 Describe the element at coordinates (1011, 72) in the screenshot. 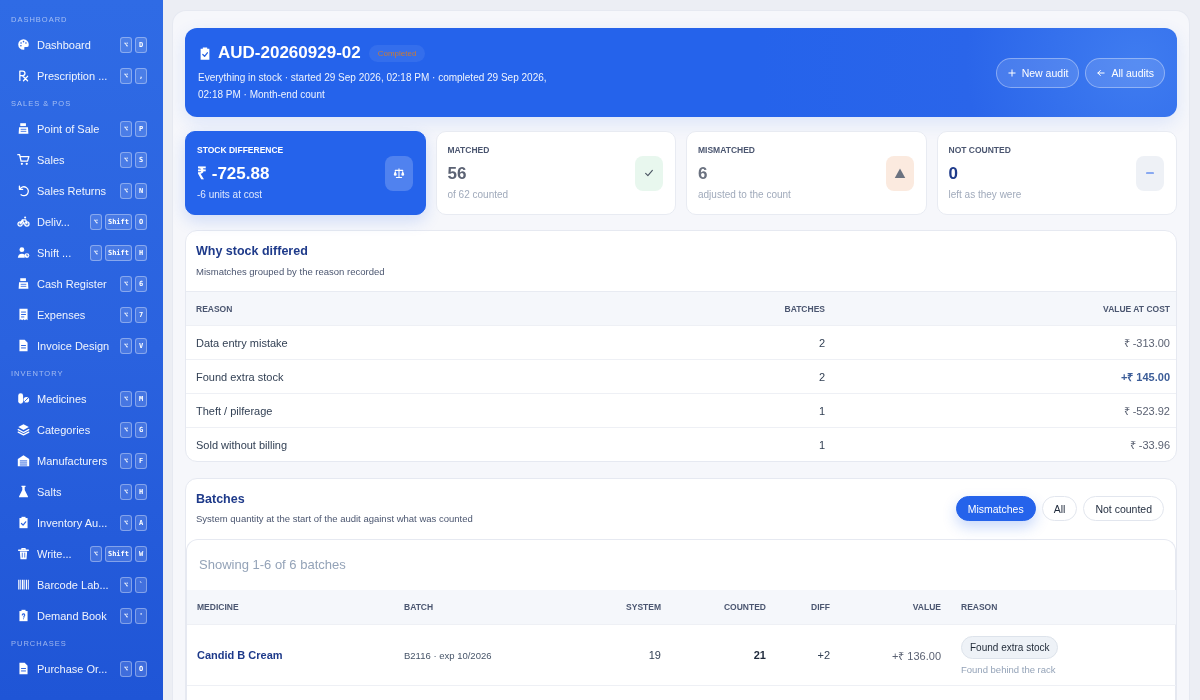

I see `plus-icon` at that location.